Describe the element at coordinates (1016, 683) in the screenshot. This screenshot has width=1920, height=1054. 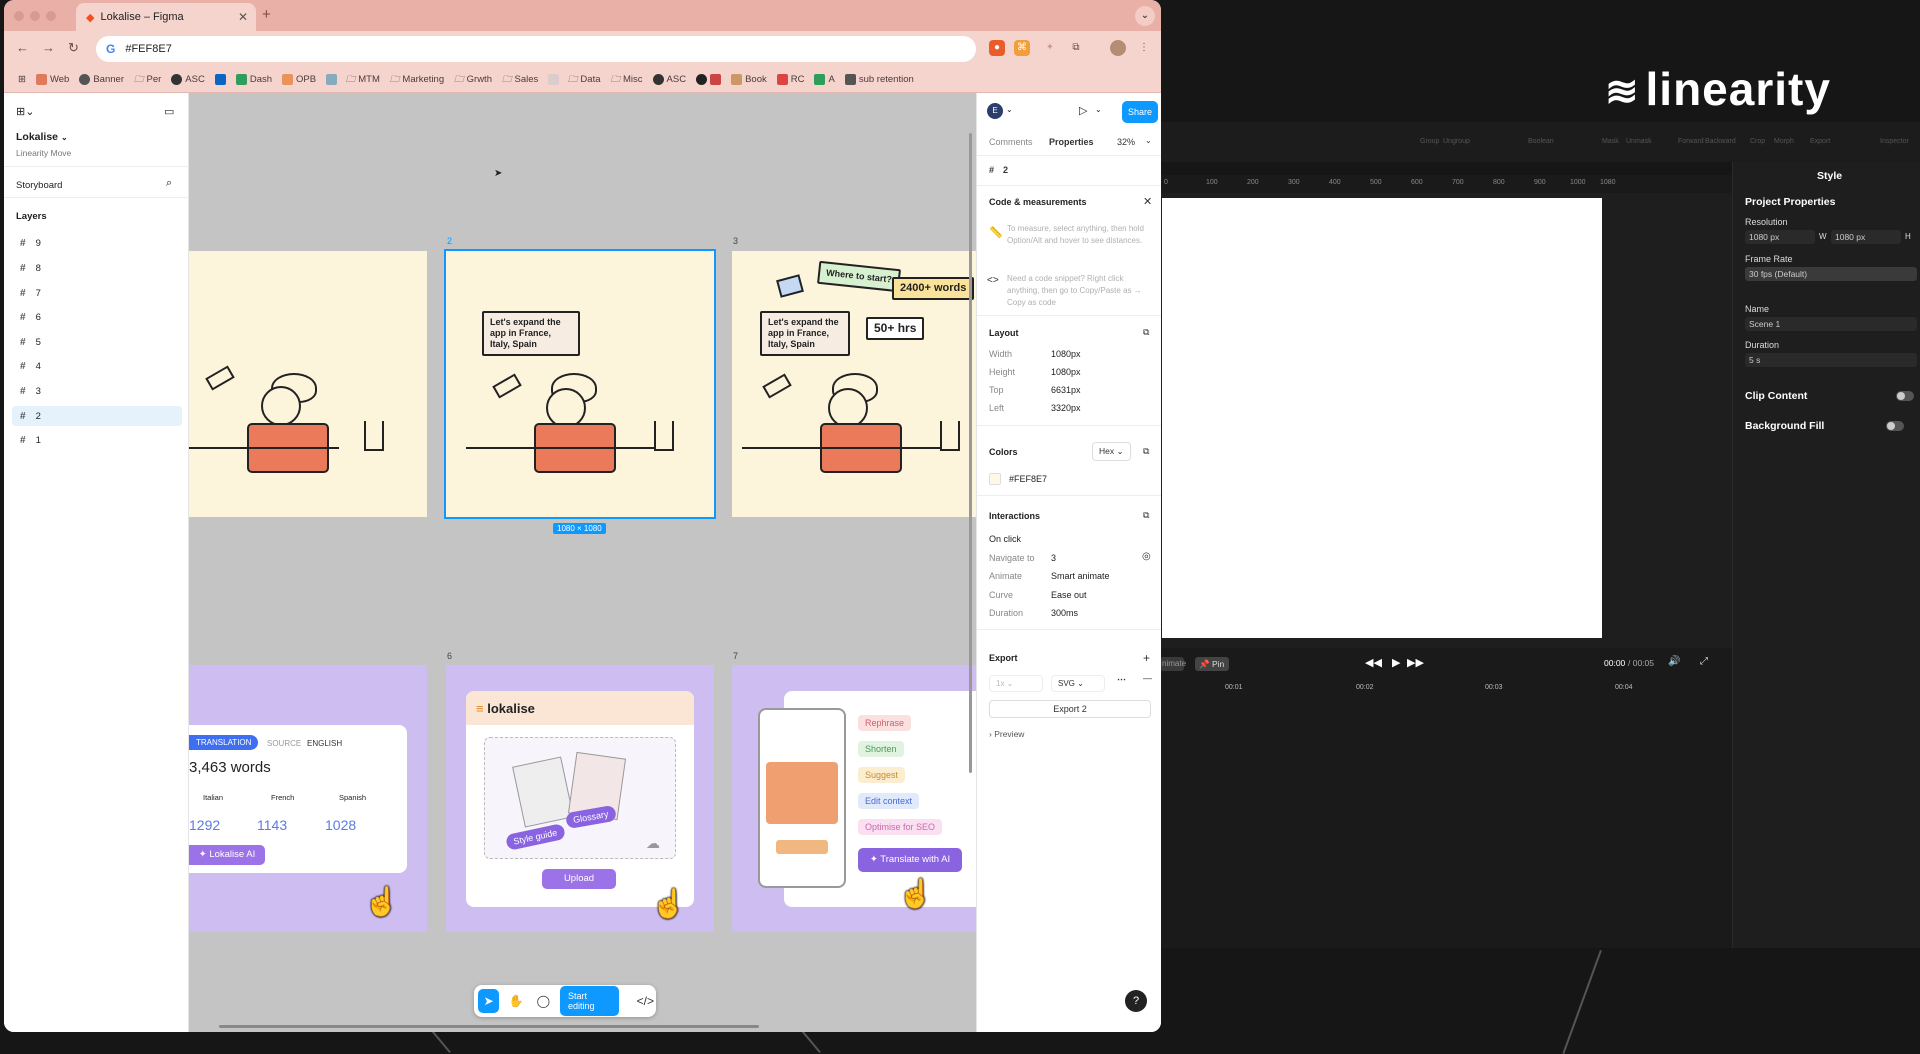
I see `export-scale-select: 1x ⌄` at that location.